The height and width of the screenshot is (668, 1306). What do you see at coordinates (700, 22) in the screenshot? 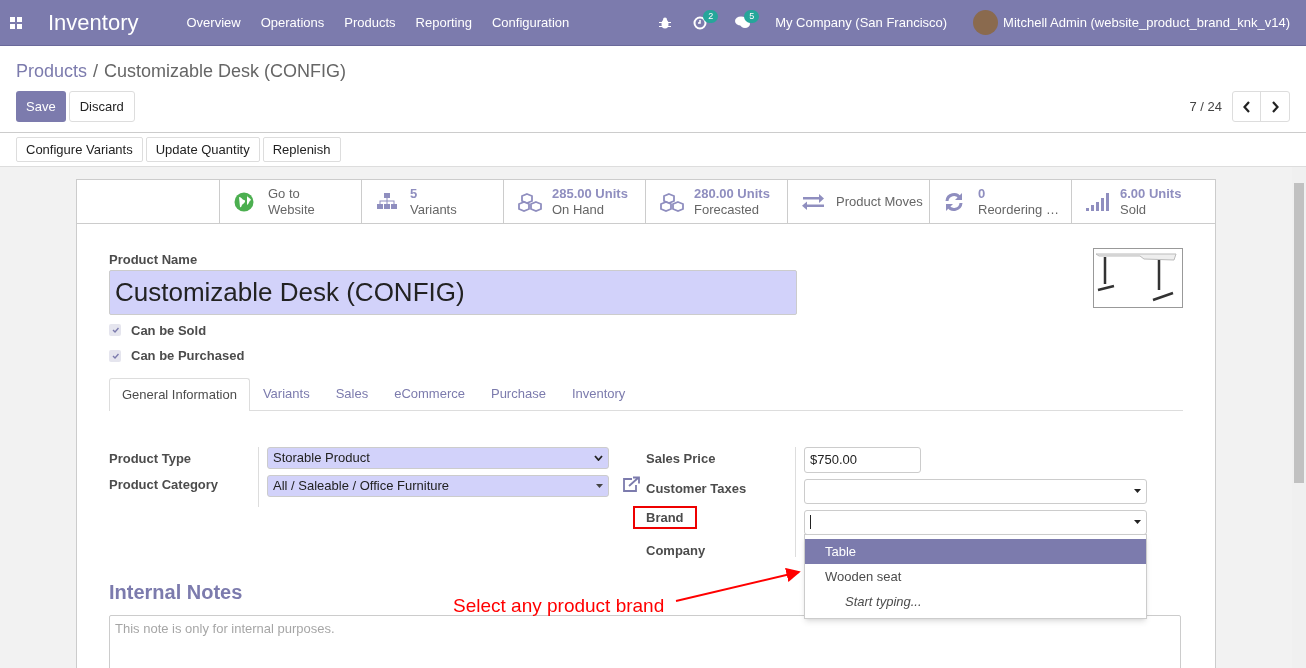
I see `clock-icon` at bounding box center [700, 22].